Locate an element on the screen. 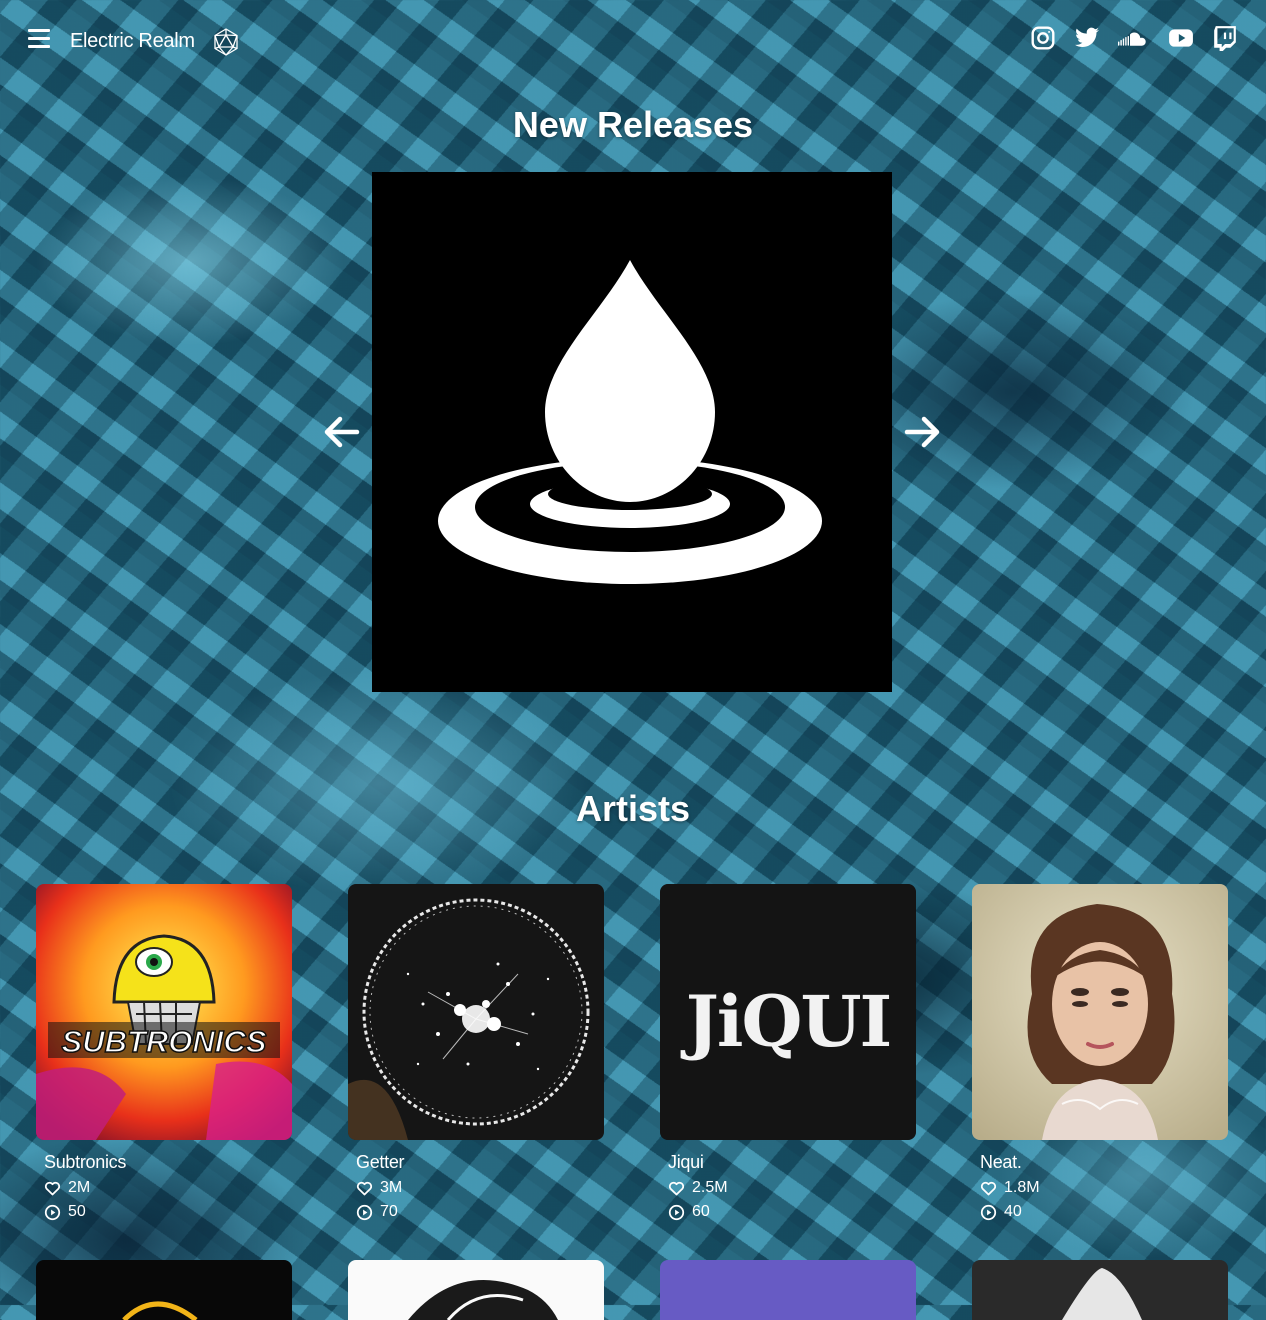  soundcloud-icon is located at coordinates (1134, 38).